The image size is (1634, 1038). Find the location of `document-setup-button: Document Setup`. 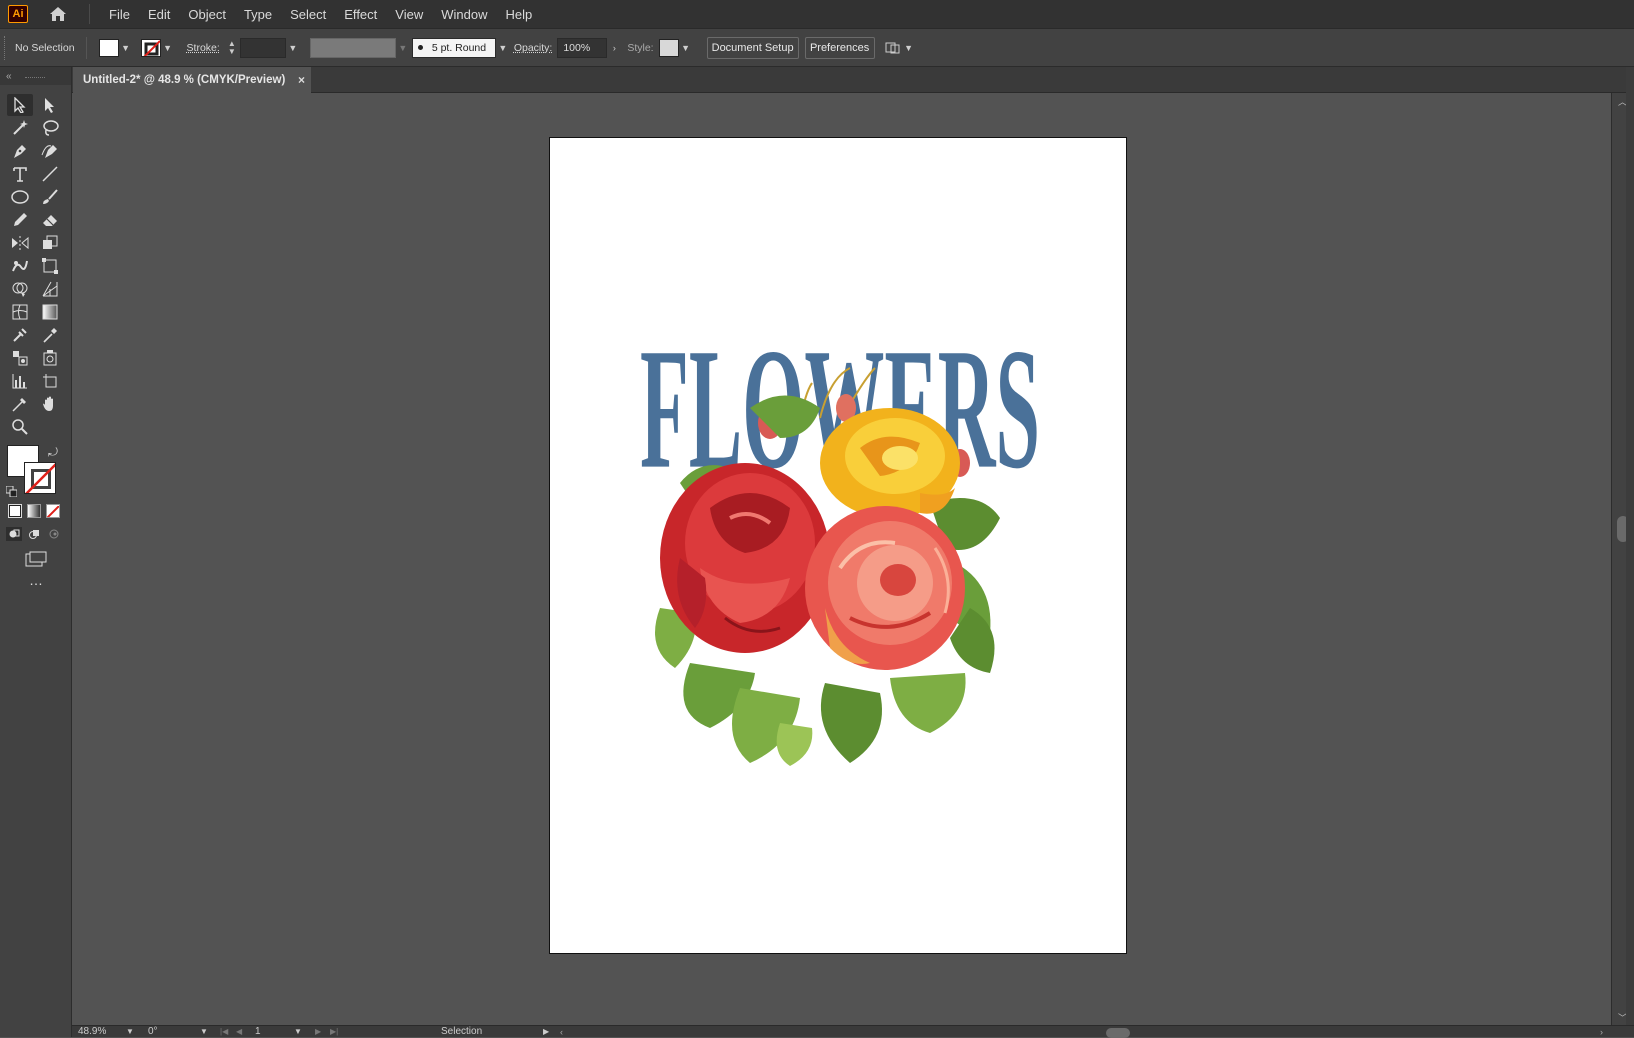

document-setup-button: Document Setup is located at coordinates (752, 47).